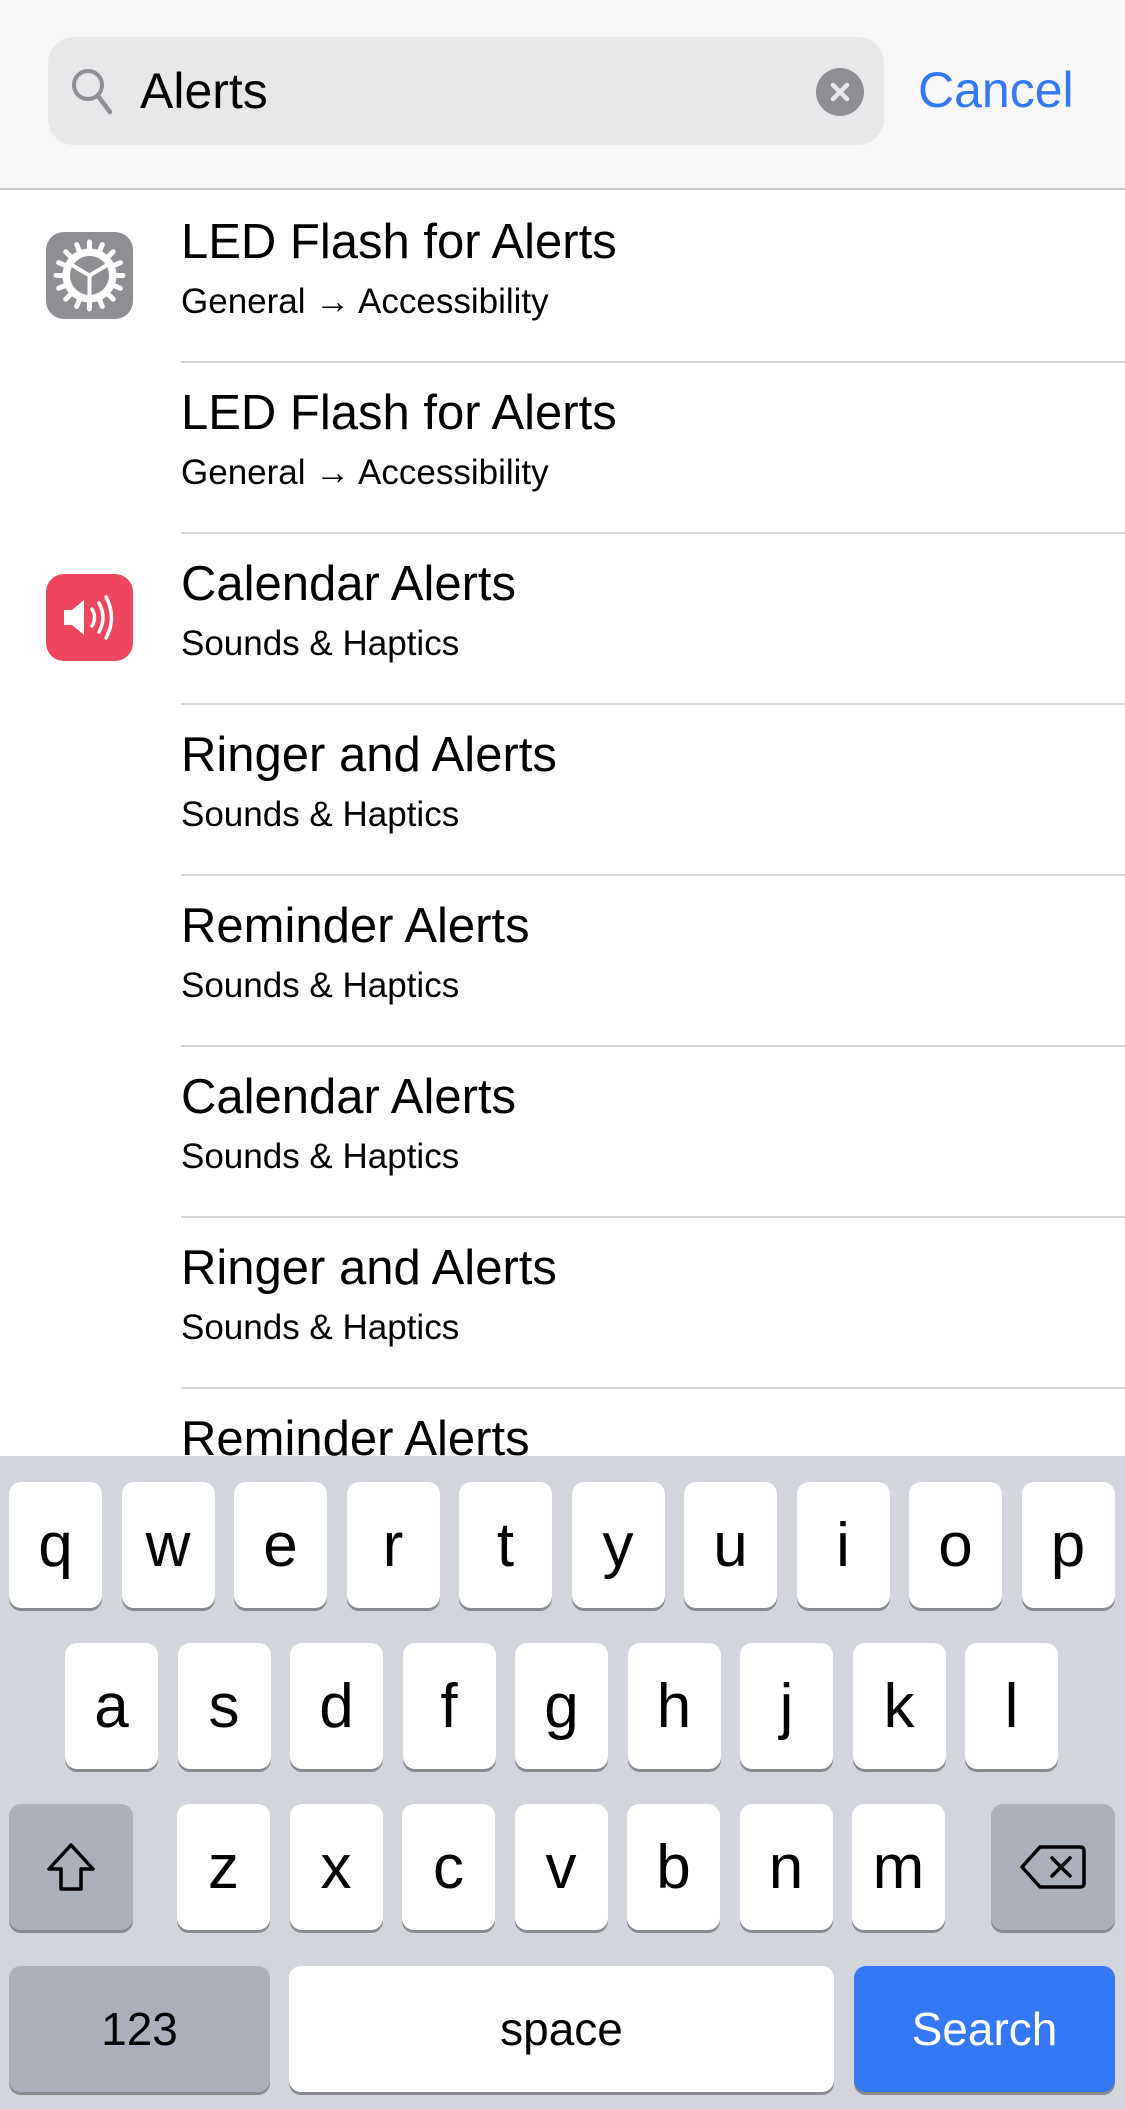  What do you see at coordinates (898, 1867) in the screenshot?
I see `key-m: m` at bounding box center [898, 1867].